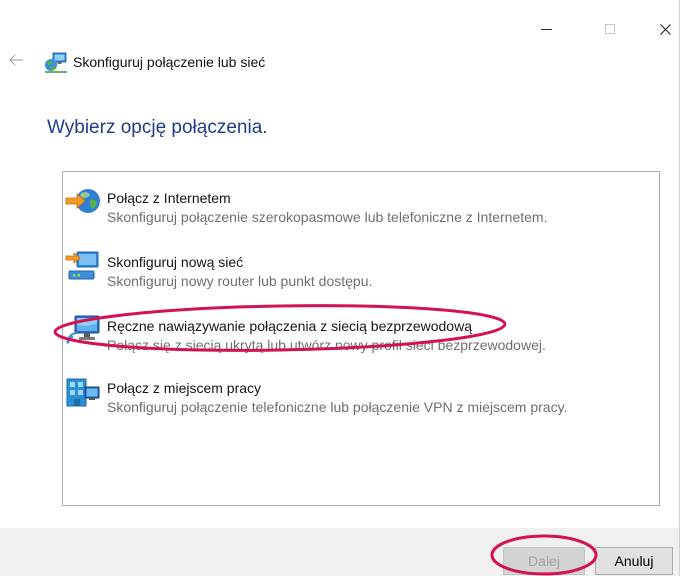 Image resolution: width=680 pixels, height=576 pixels. Describe the element at coordinates (665, 29) in the screenshot. I see `close-icon` at that location.